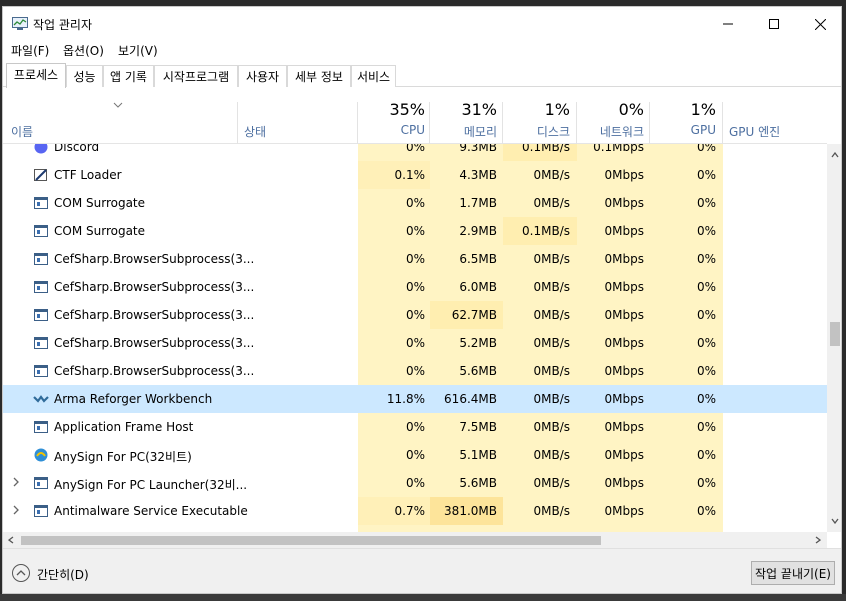  Describe the element at coordinates (536, 109) in the screenshot. I see `header-disk-percent: 1%` at that location.